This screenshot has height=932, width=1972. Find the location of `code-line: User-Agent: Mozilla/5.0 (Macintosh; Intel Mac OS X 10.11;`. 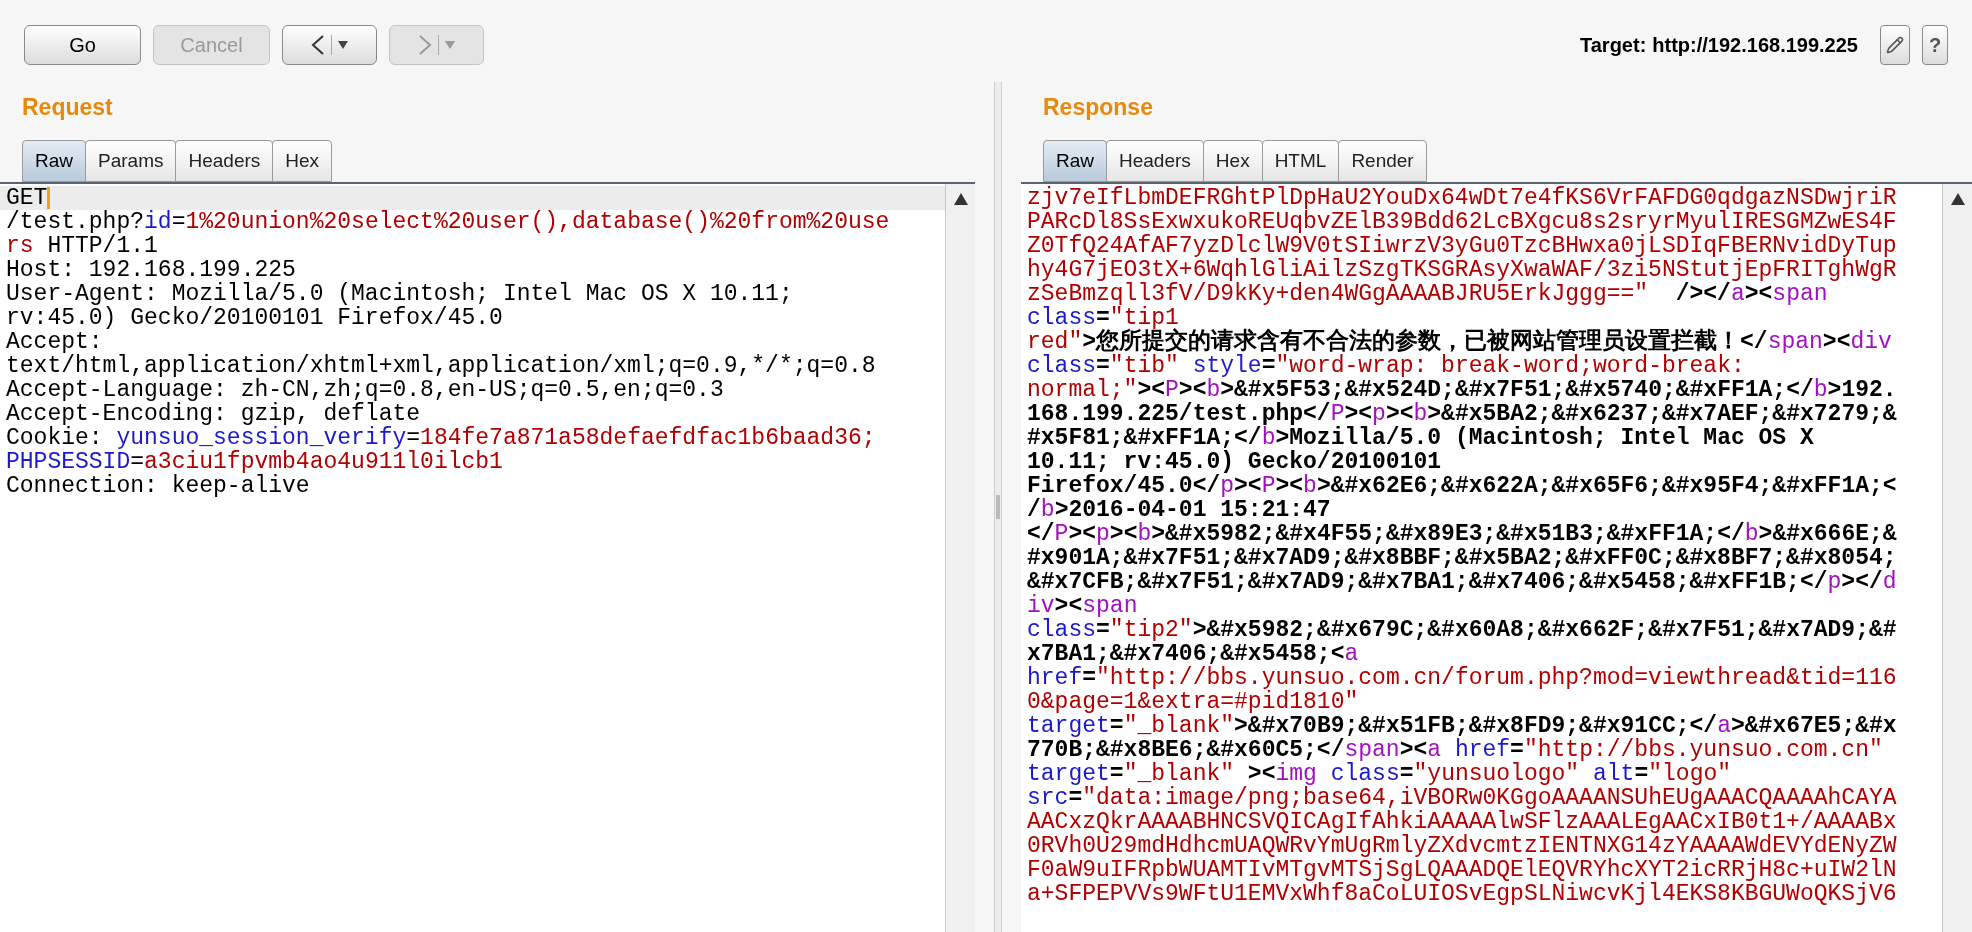

code-line: User-Agent: Mozilla/5.0 (Macintosh; Intel Mac OS X 10.11; is located at coordinates (399, 294).